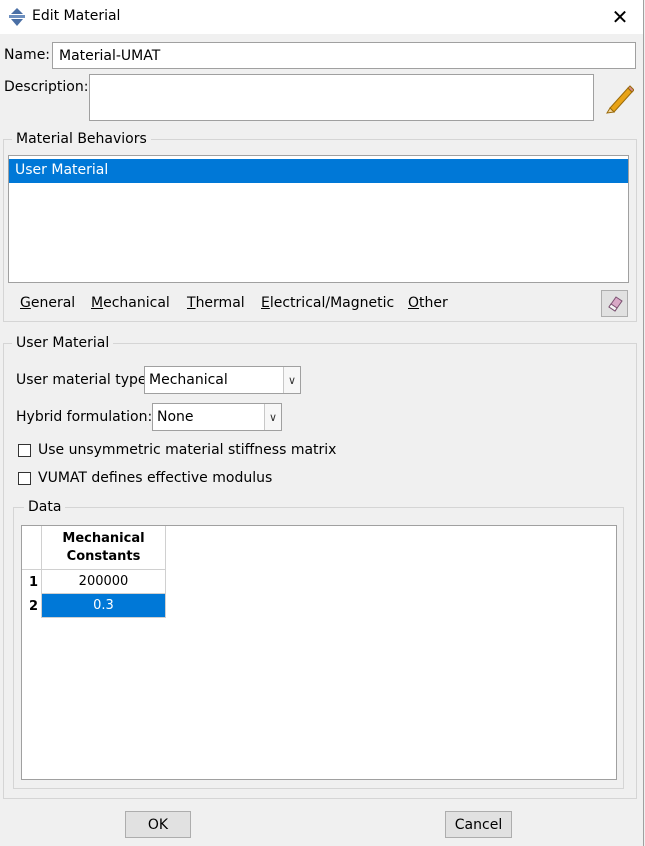 Image resolution: width=645 pixels, height=846 pixels. I want to click on data-legend: Data, so click(45, 507).